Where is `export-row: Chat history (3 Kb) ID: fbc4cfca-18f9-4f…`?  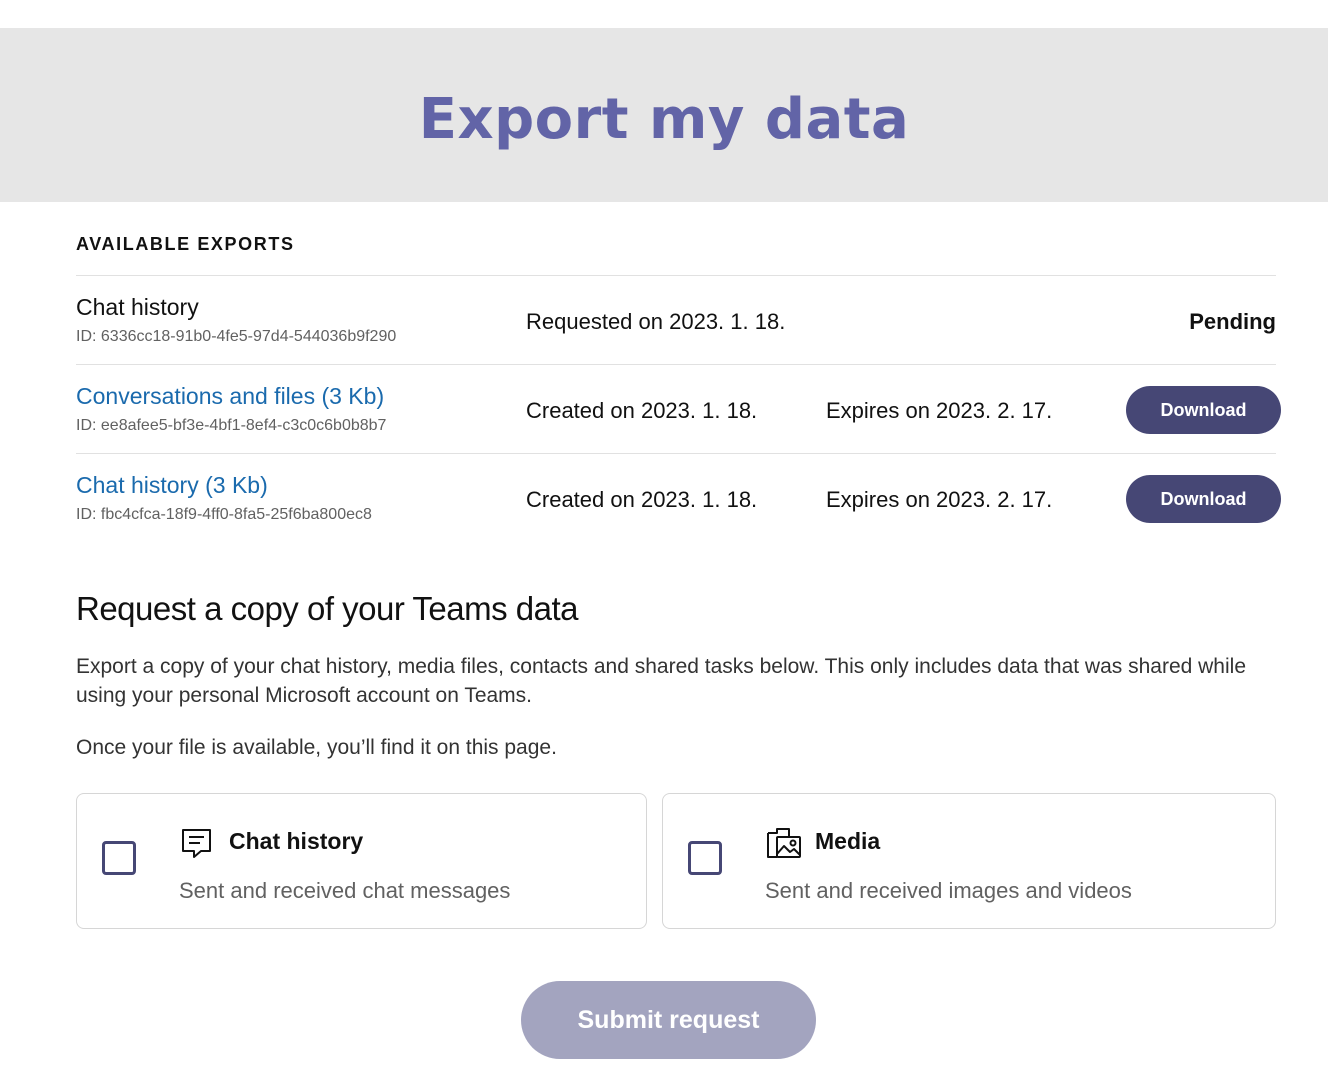
export-row: Chat history (3 Kb) ID: fbc4cfca-18f9-4f… is located at coordinates (678, 497).